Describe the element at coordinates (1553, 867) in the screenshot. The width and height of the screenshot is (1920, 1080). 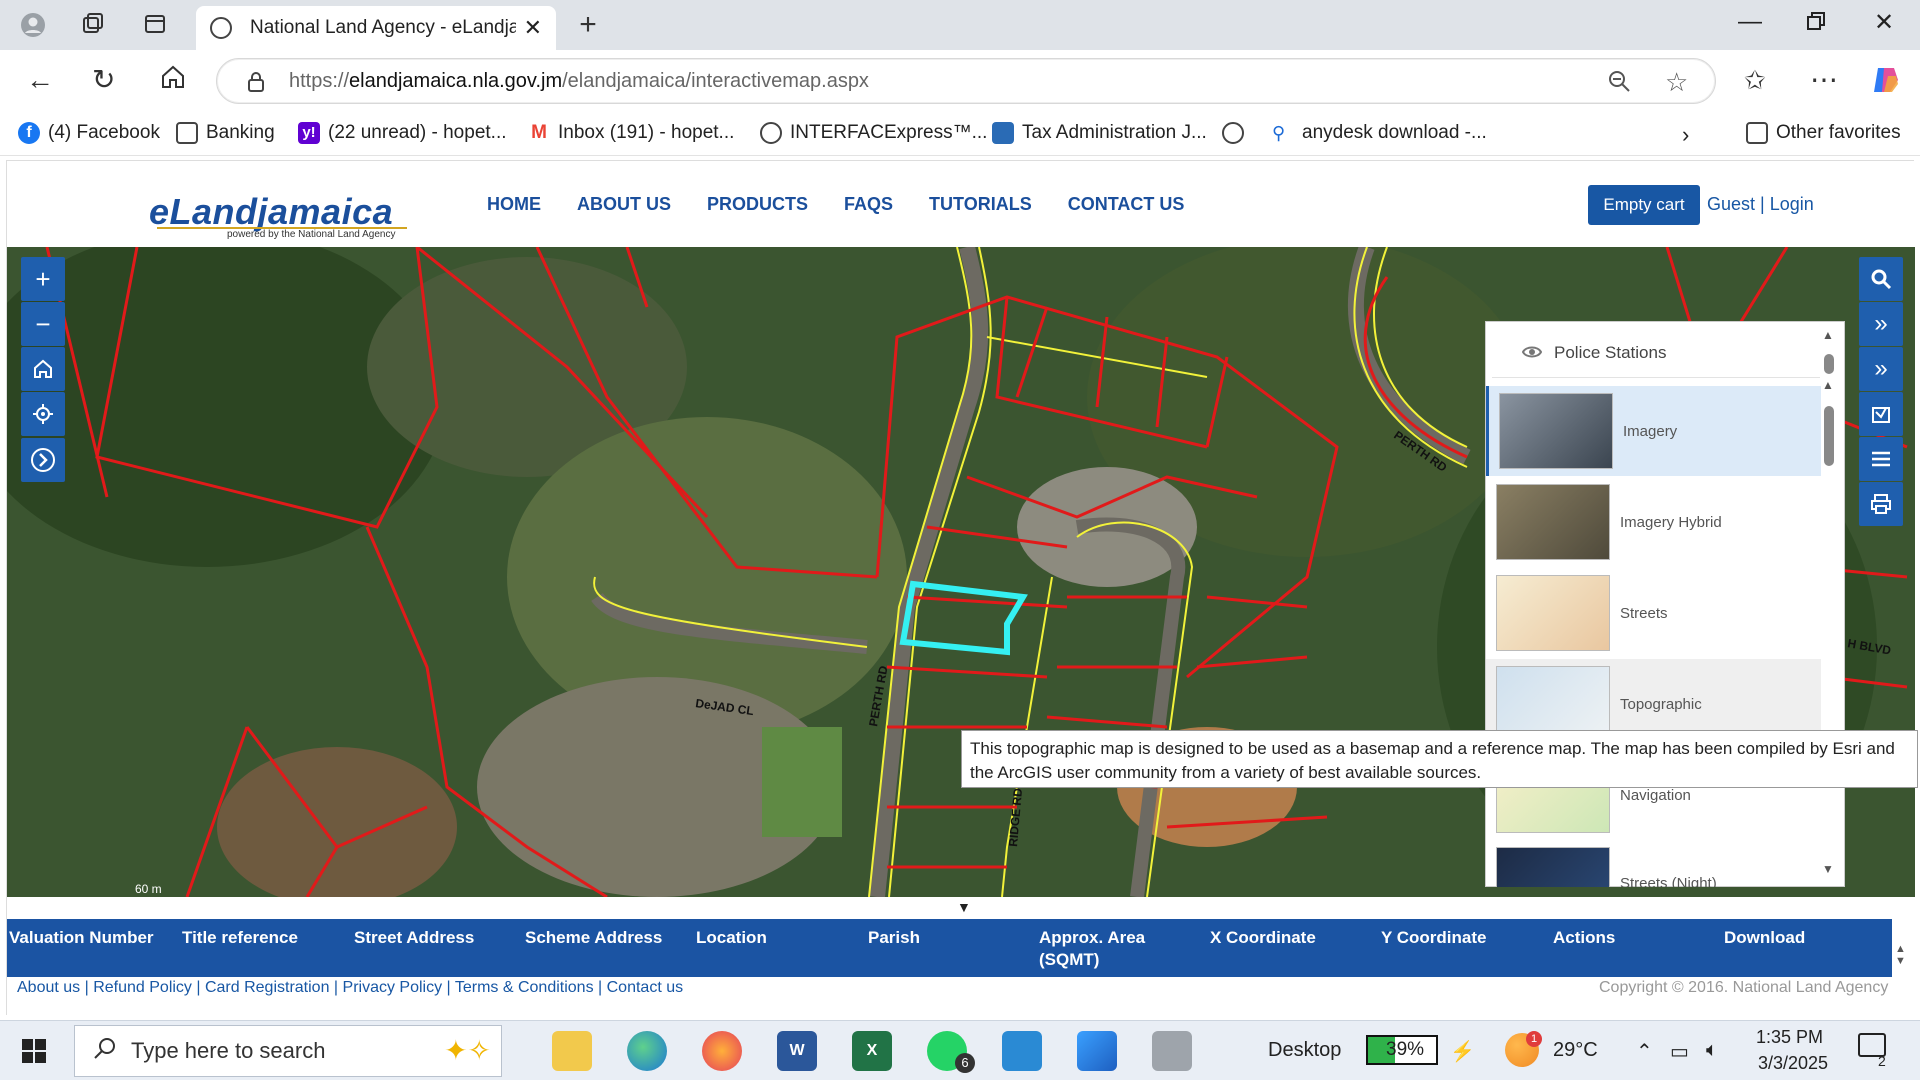
I see `basemap-thumbnail` at that location.